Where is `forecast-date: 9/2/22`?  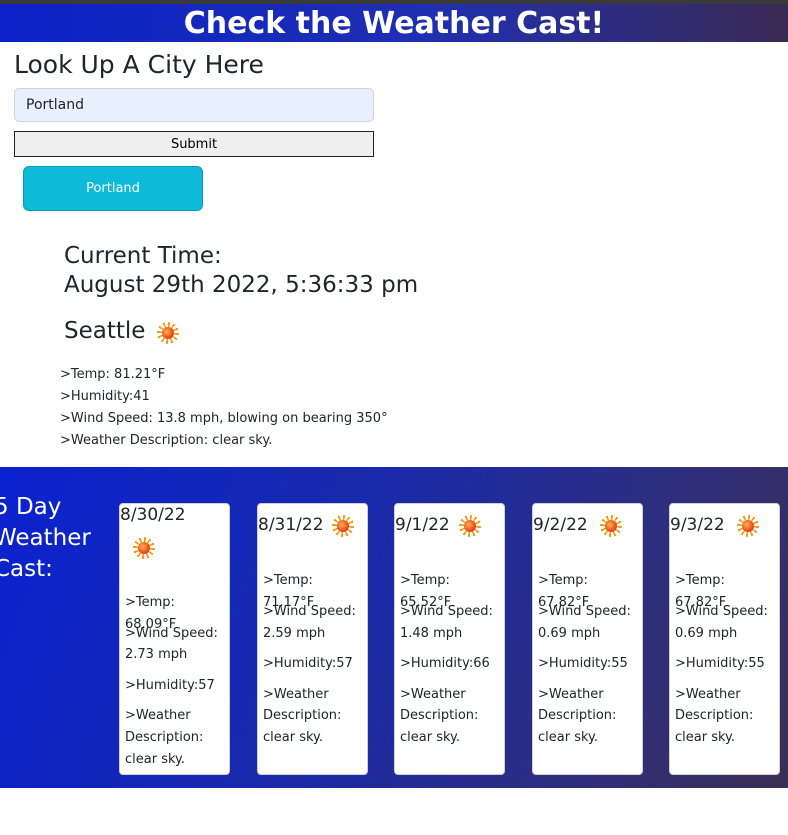
forecast-date: 9/2/22 is located at coordinates (560, 525).